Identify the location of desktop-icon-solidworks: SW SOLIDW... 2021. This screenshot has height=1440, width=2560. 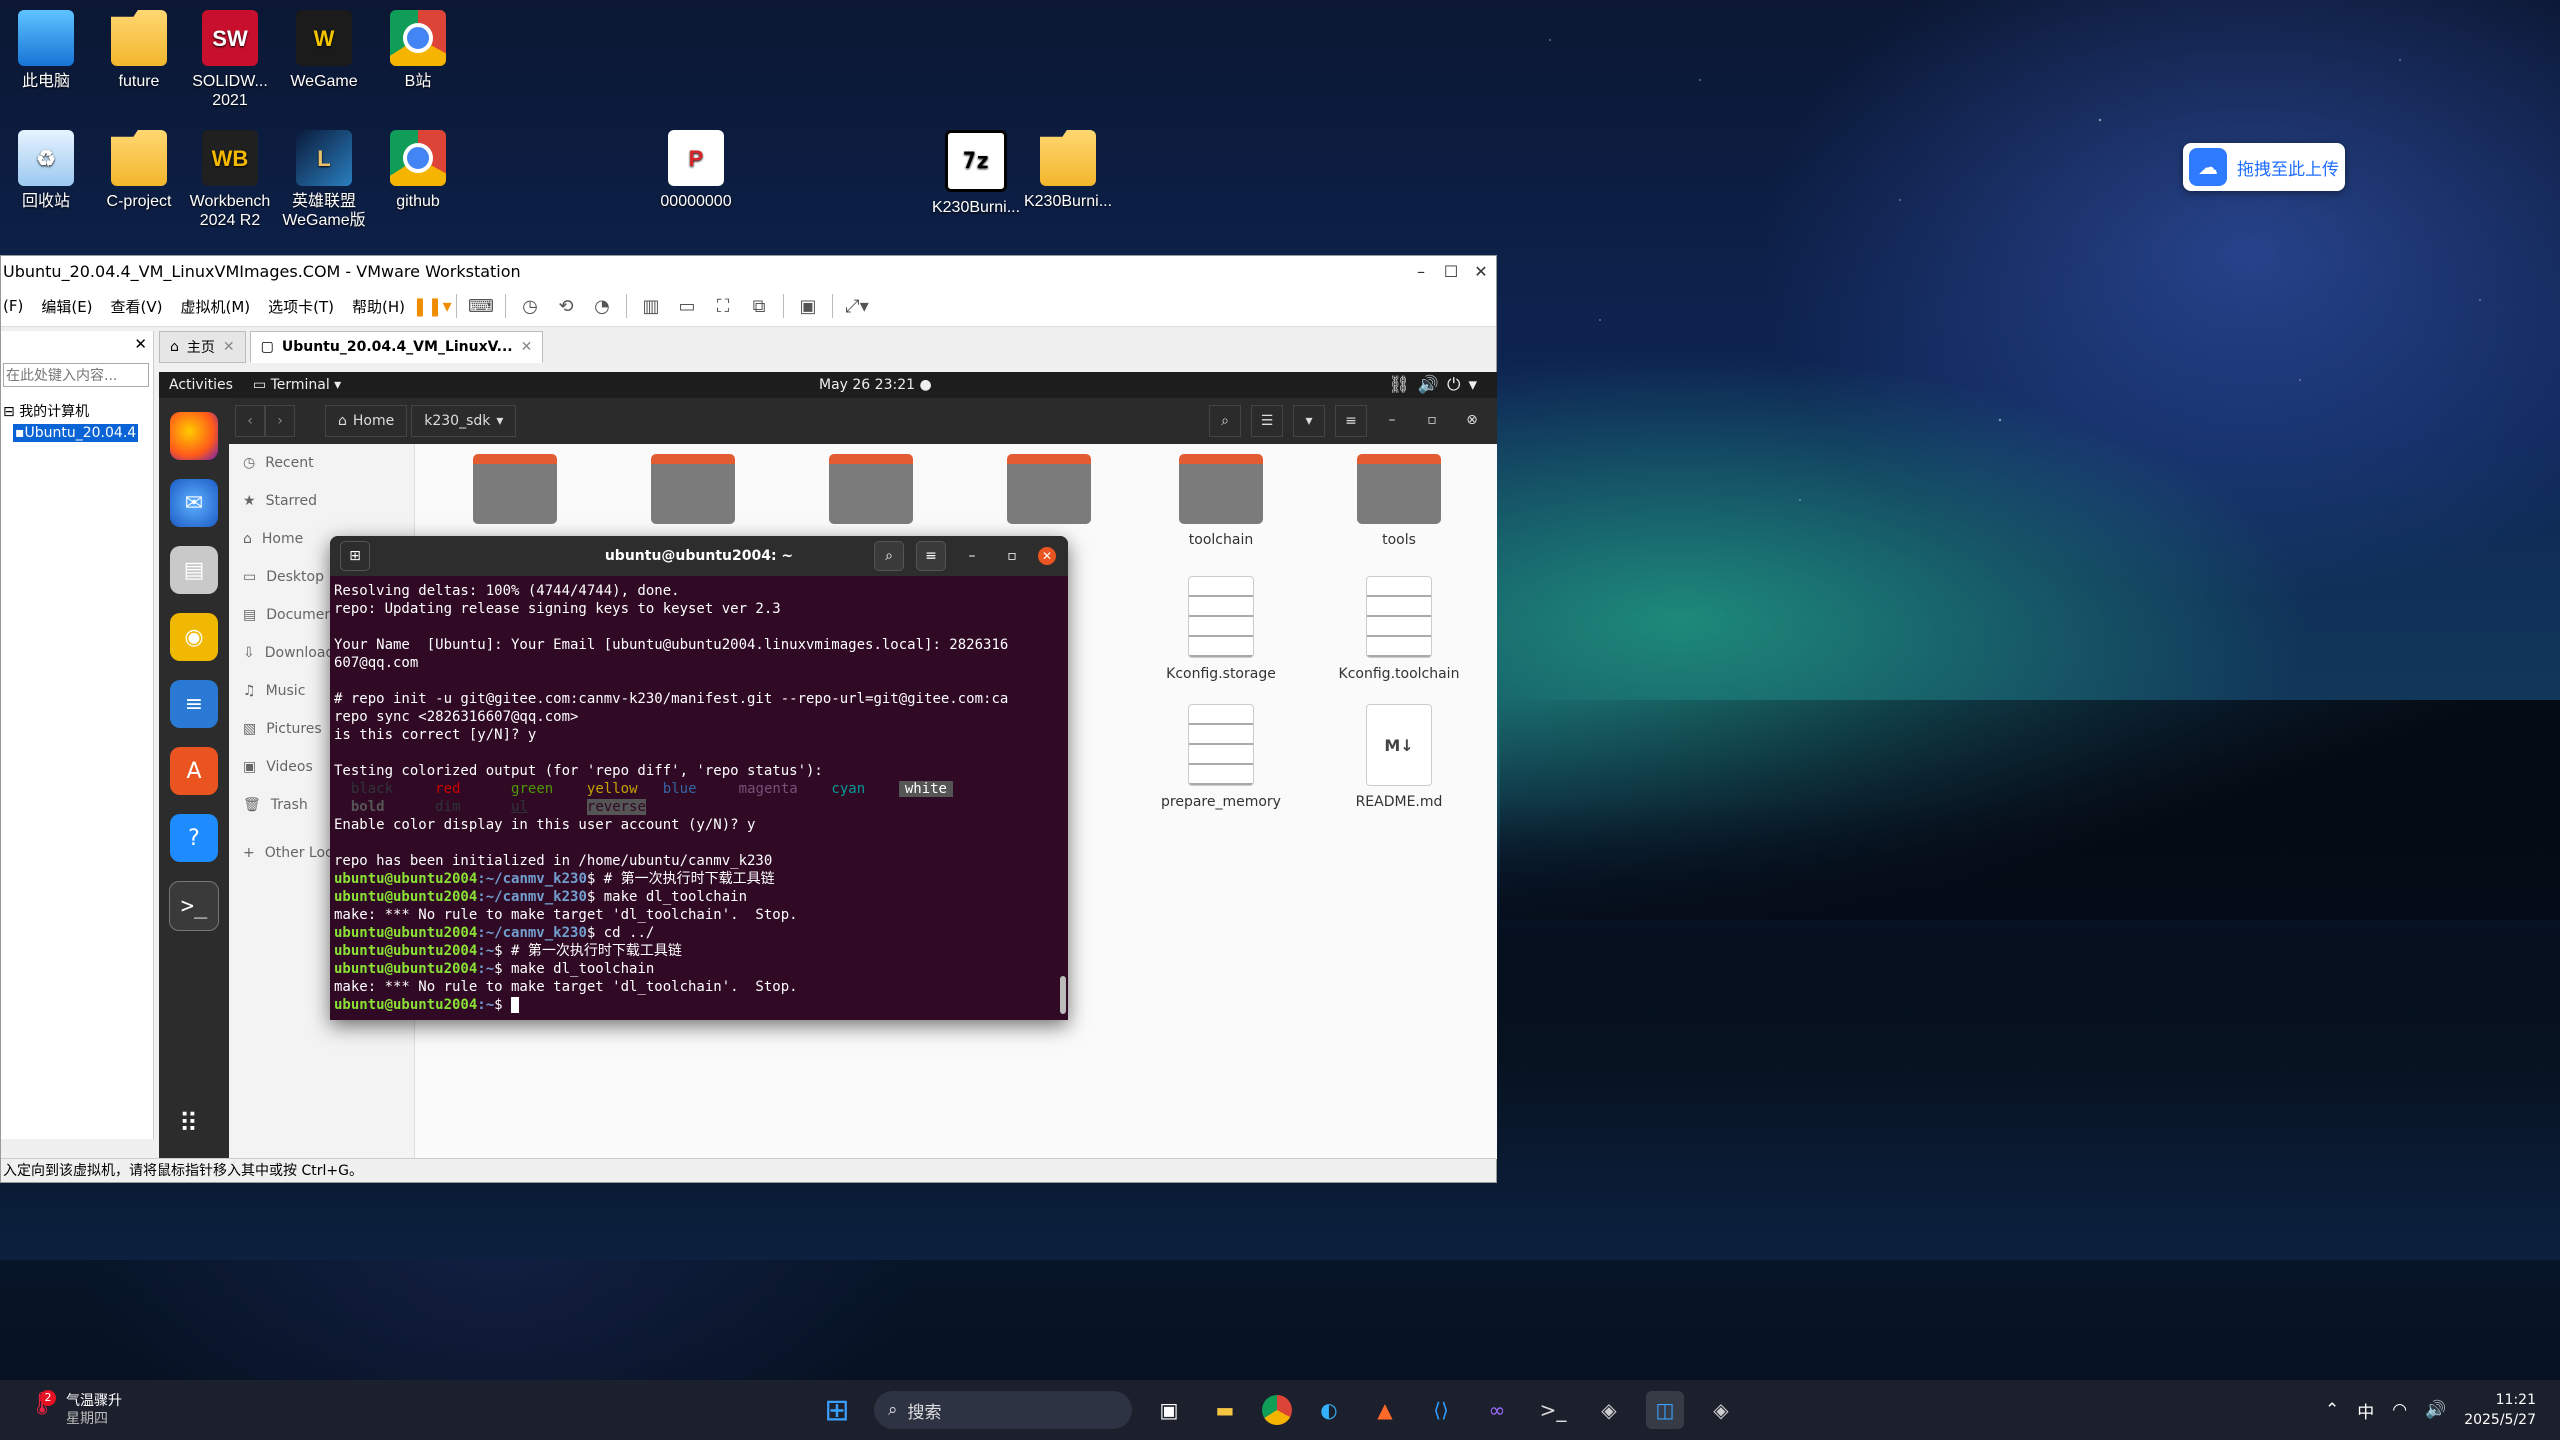
(230, 60).